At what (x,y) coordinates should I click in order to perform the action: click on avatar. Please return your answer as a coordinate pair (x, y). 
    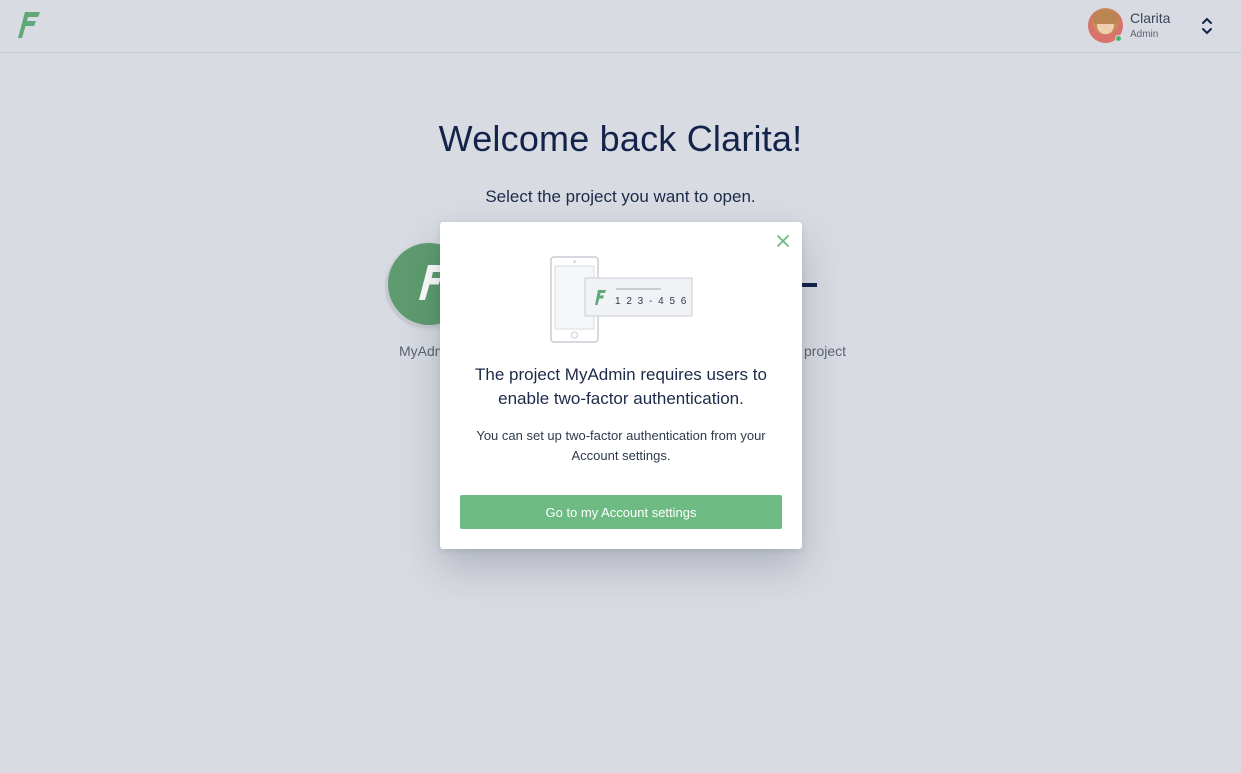
    Looking at the image, I should click on (1105, 25).